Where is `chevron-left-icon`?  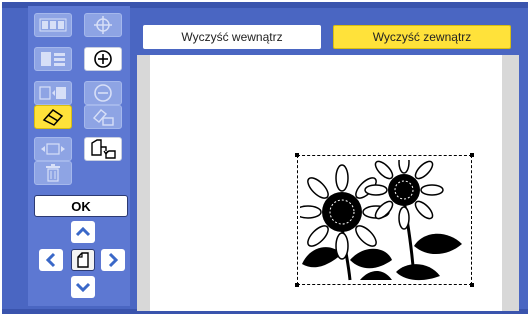
chevron-left-icon is located at coordinates (51, 260).